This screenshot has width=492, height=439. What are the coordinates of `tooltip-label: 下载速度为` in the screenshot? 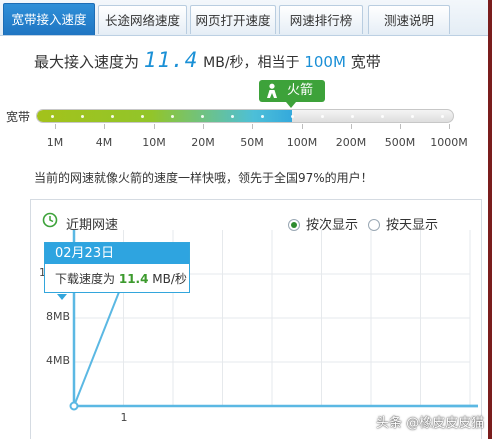 It's located at (85, 279).